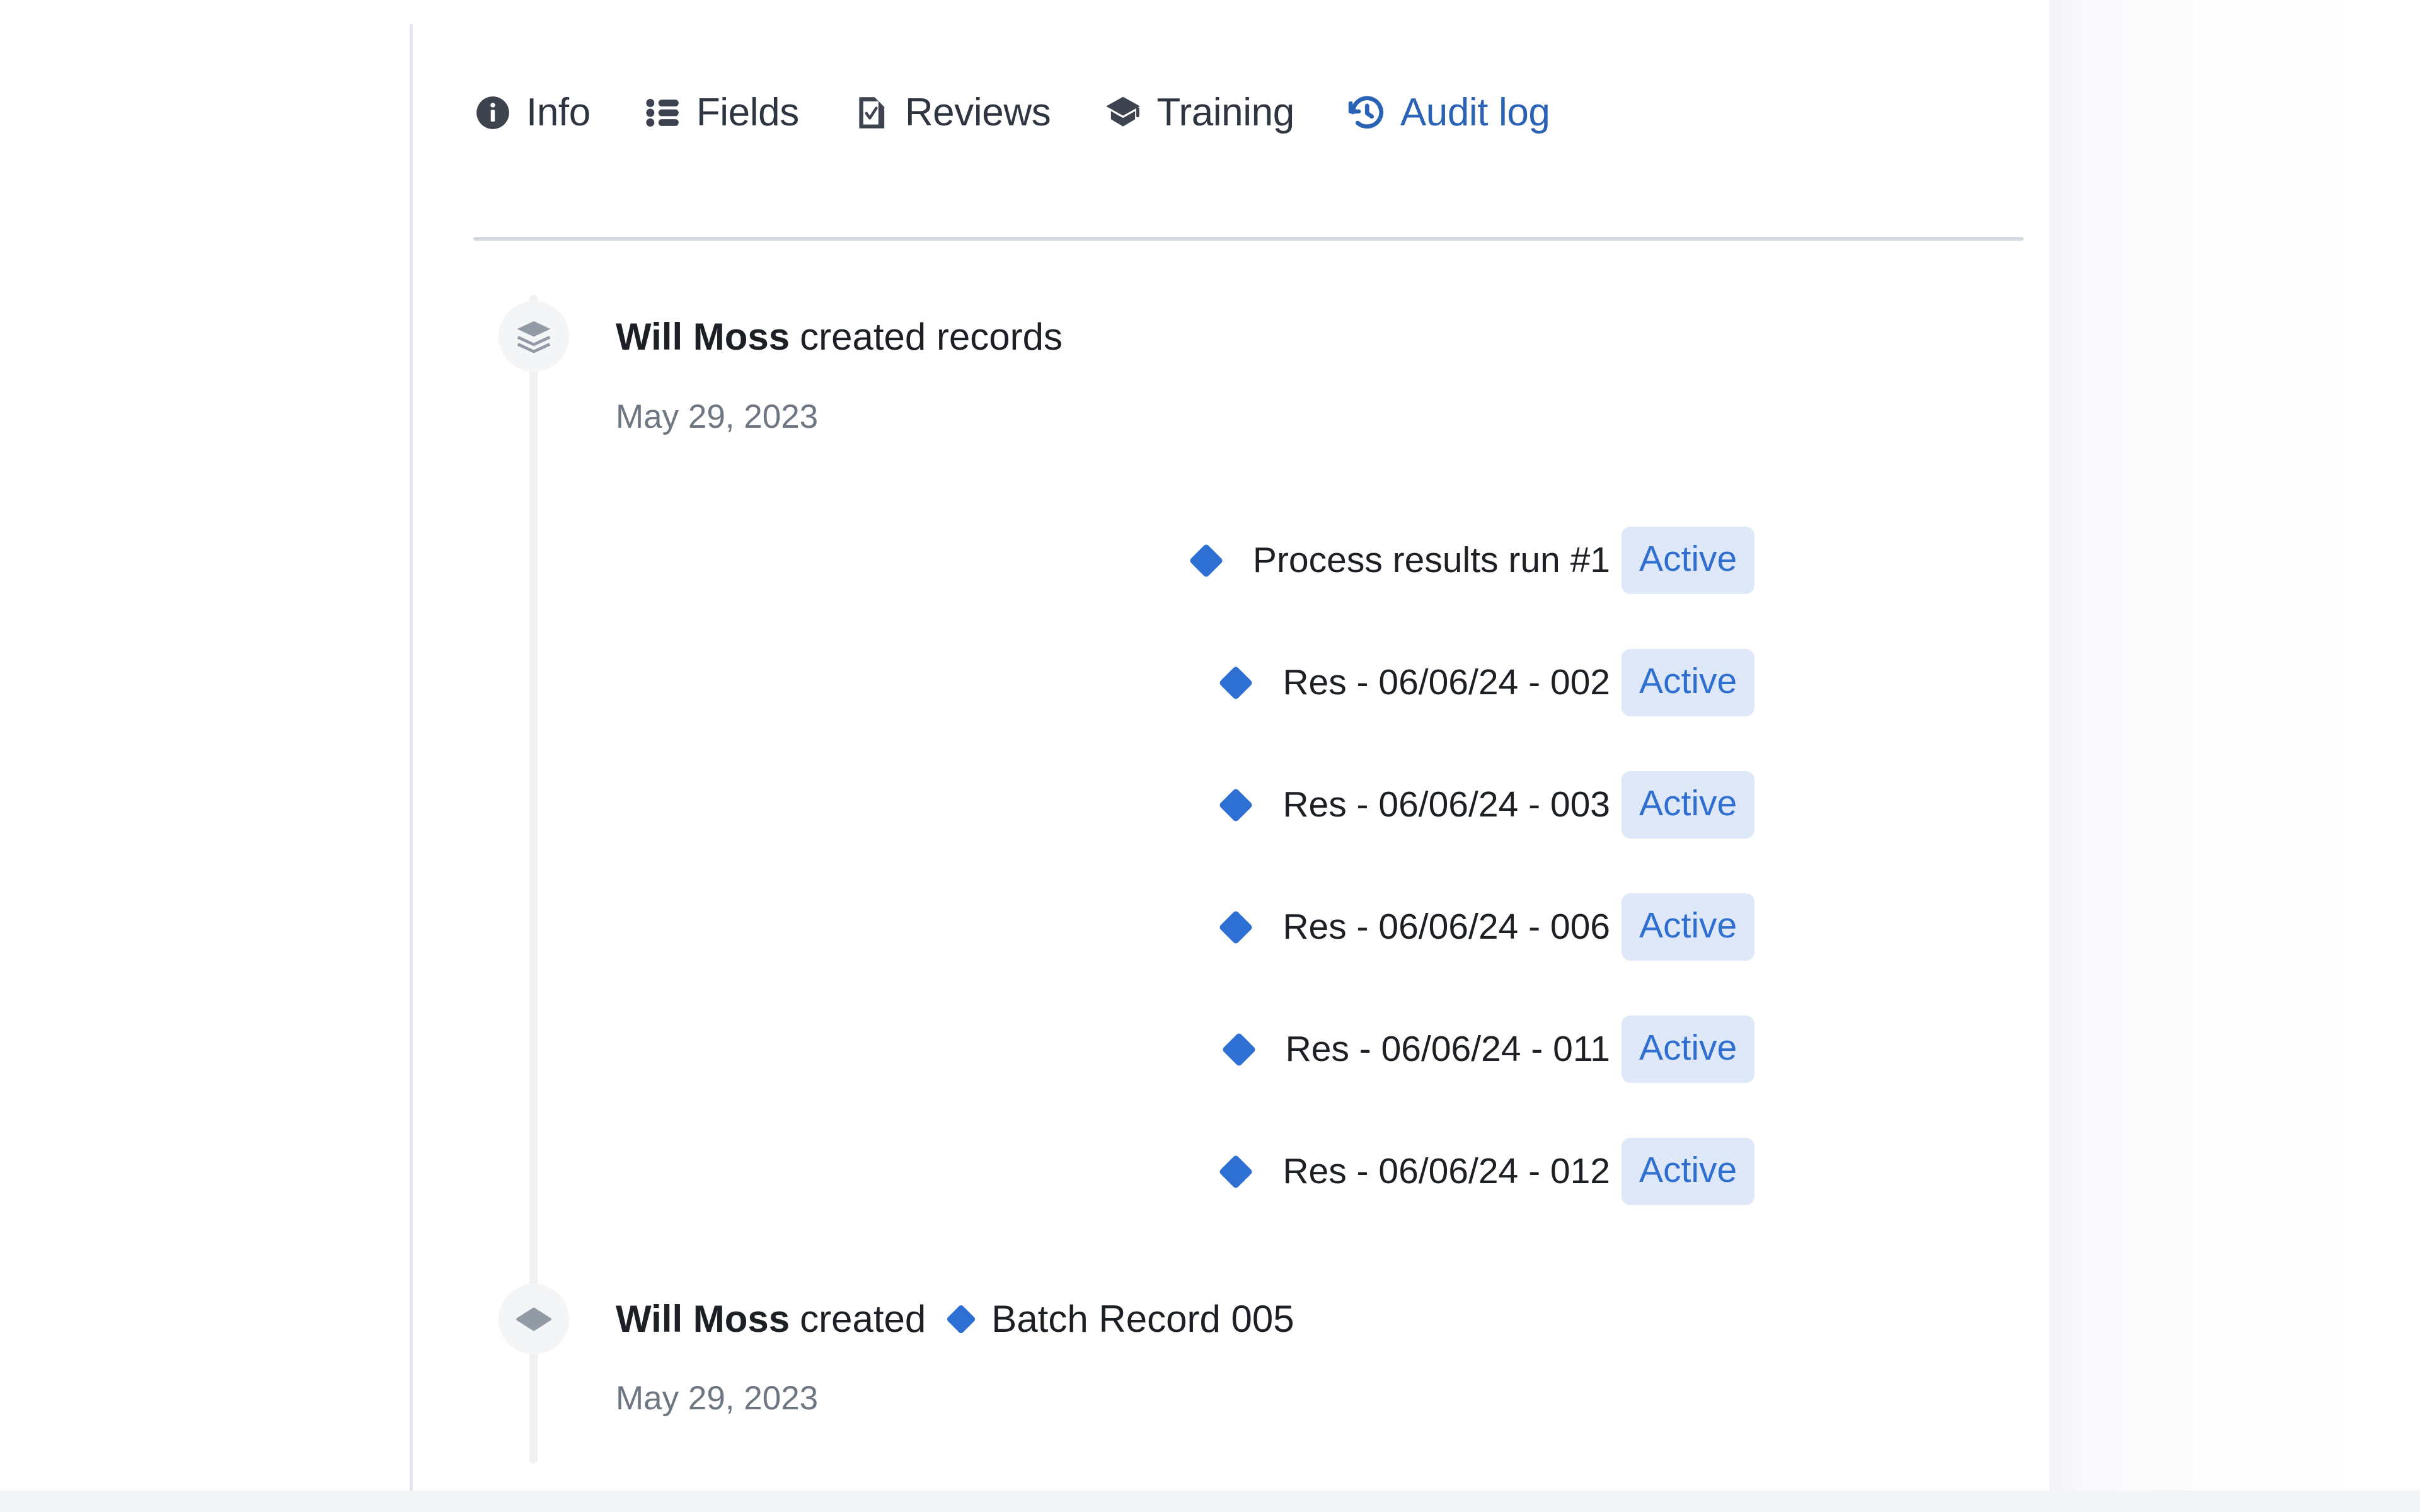  What do you see at coordinates (1446, 927) in the screenshot?
I see `record-label: Res - 06/06/24 - 006` at bounding box center [1446, 927].